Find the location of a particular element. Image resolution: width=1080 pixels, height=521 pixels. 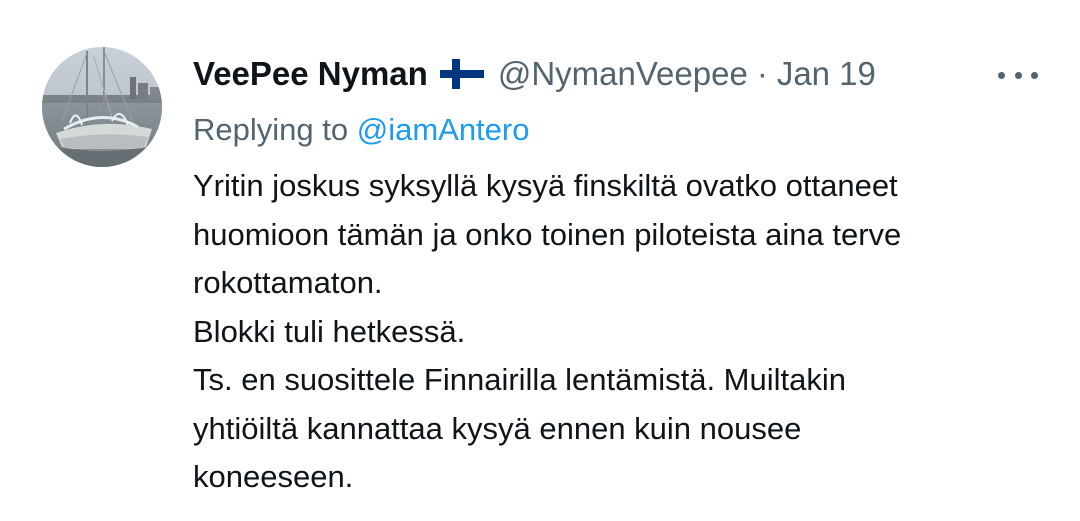

tweet-text-line: Blokki tuli hetkessä. is located at coordinates (329, 331).